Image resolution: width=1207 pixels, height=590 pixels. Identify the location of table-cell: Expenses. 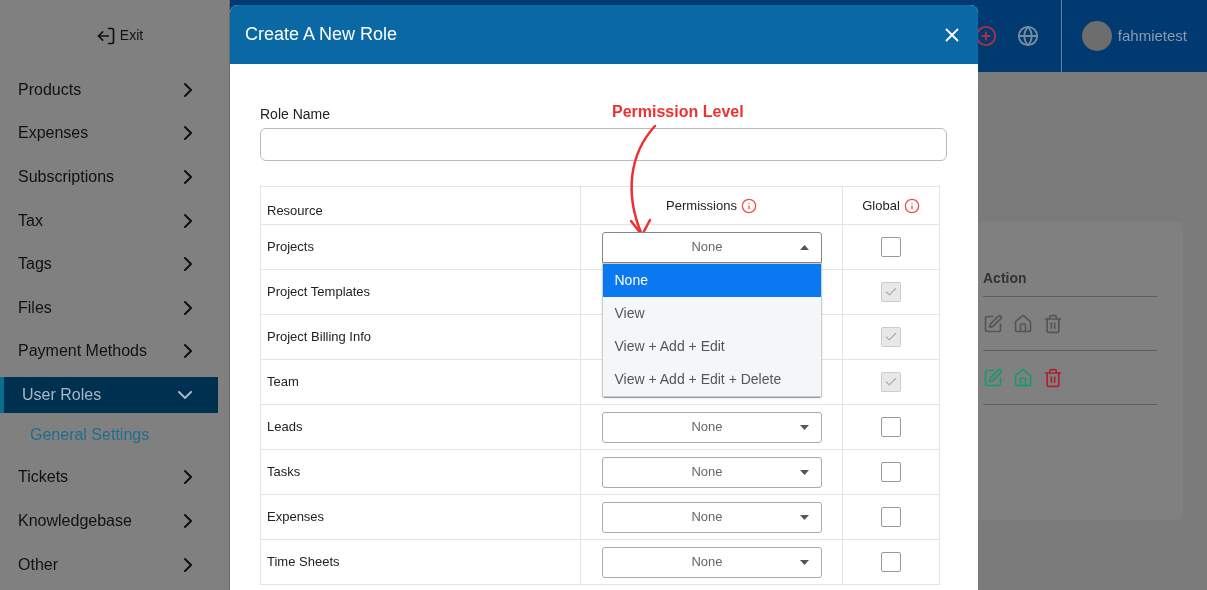
(420, 517).